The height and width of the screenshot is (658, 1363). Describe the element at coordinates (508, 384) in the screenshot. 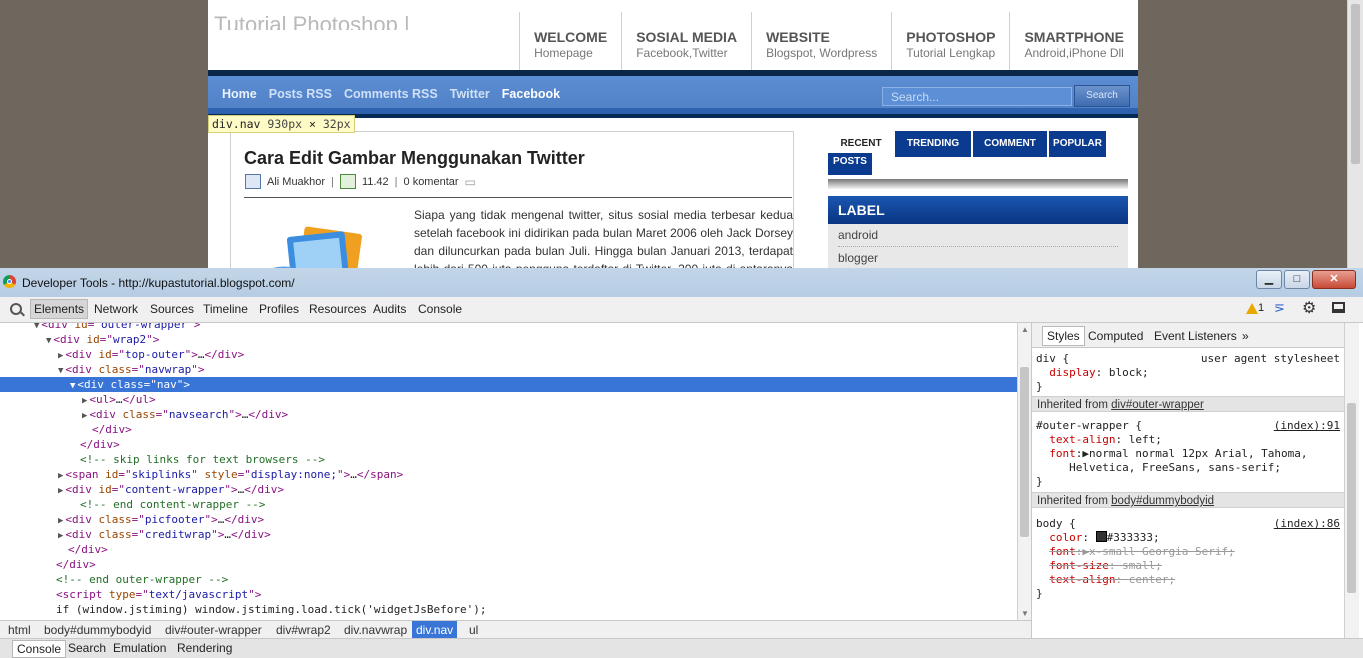

I see `dom-node-selected: ▼ <div class="nav">` at that location.